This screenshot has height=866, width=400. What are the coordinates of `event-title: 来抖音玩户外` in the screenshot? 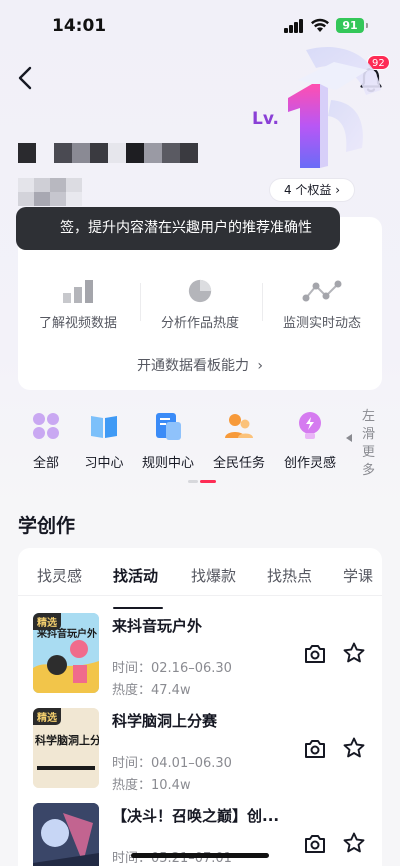 It's located at (157, 626).